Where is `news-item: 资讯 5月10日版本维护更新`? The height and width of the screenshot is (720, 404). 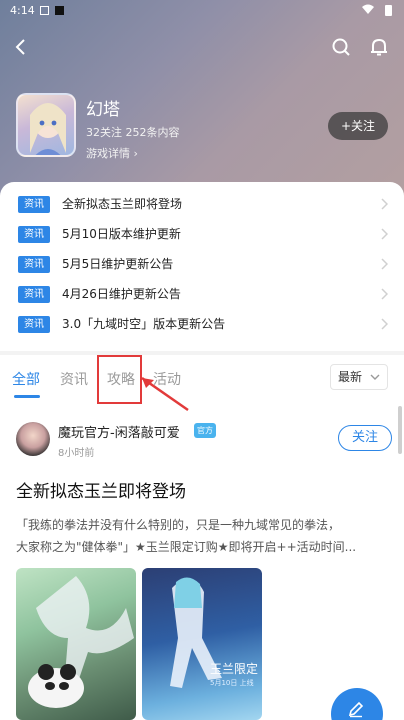 news-item: 资讯 5月10日版本维护更新 is located at coordinates (203, 234).